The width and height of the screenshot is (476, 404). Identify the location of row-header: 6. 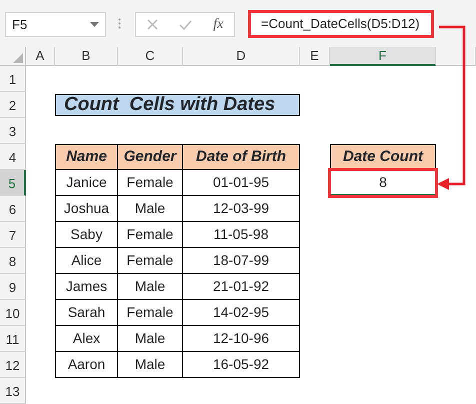
(13, 209).